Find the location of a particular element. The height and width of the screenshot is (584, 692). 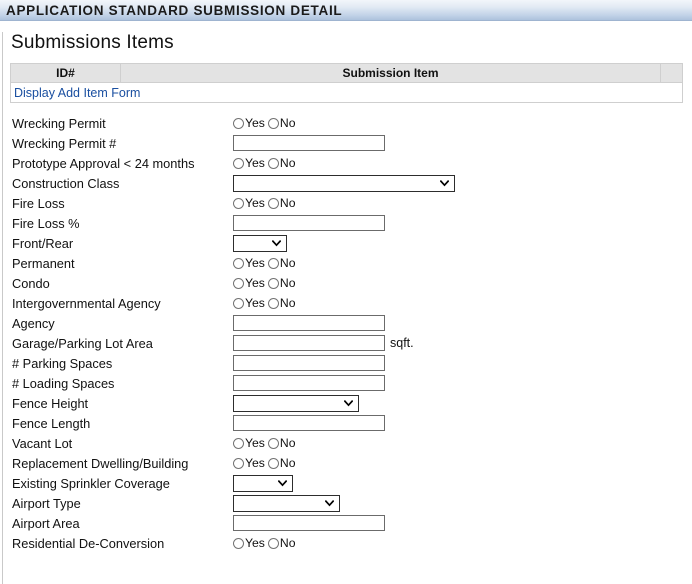

radio-wrecking-permit-yes: Yes is located at coordinates (250, 123).